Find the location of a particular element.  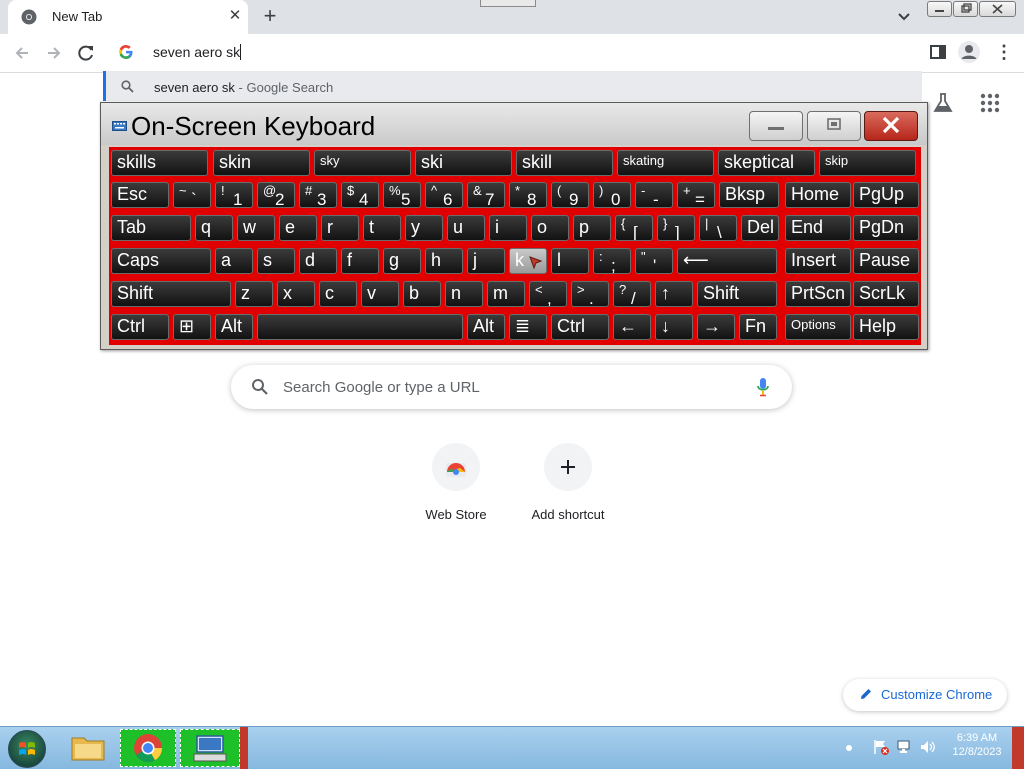

symbol-key: ! 1 is located at coordinates (234, 195).